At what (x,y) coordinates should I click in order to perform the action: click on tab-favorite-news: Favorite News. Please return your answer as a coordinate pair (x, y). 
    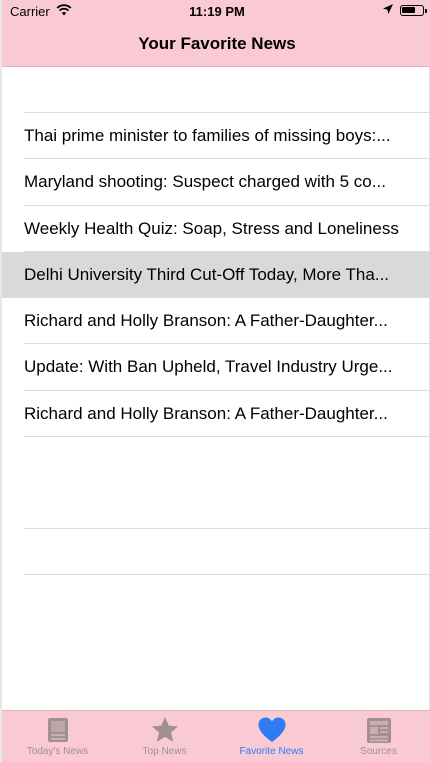
    Looking at the image, I should click on (271, 736).